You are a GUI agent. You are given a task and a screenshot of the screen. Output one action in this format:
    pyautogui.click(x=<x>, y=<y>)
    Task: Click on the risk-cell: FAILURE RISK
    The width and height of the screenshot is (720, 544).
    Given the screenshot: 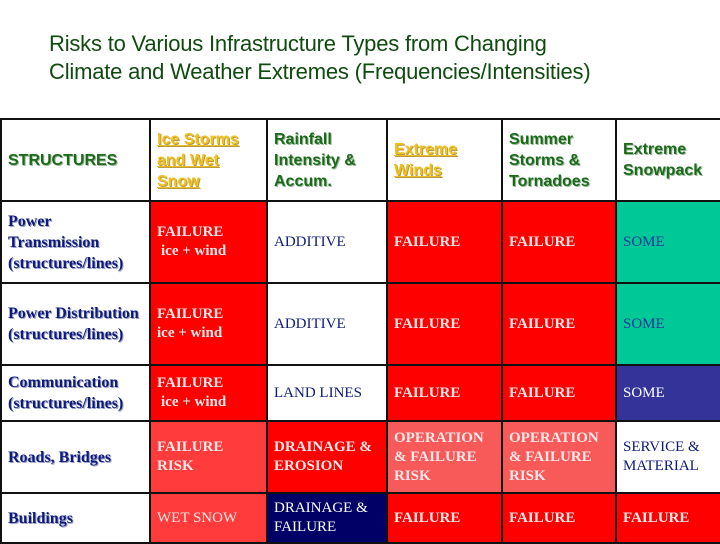 What is the action you would take?
    pyautogui.click(x=208, y=457)
    